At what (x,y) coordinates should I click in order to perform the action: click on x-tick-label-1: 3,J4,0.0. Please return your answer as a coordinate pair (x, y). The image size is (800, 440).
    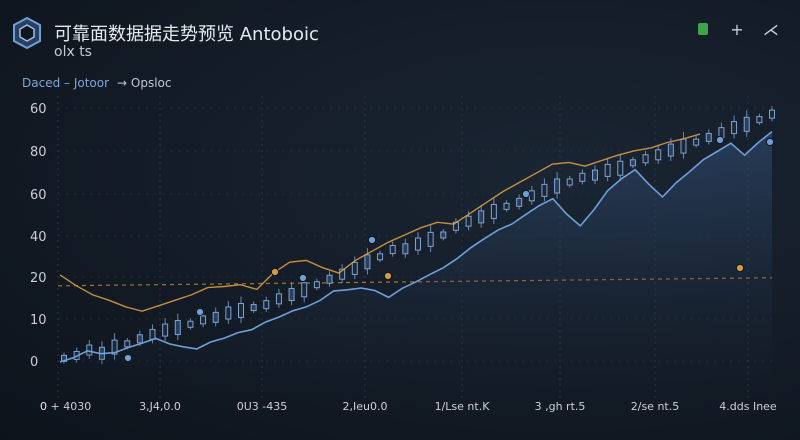
    Looking at the image, I should click on (160, 406).